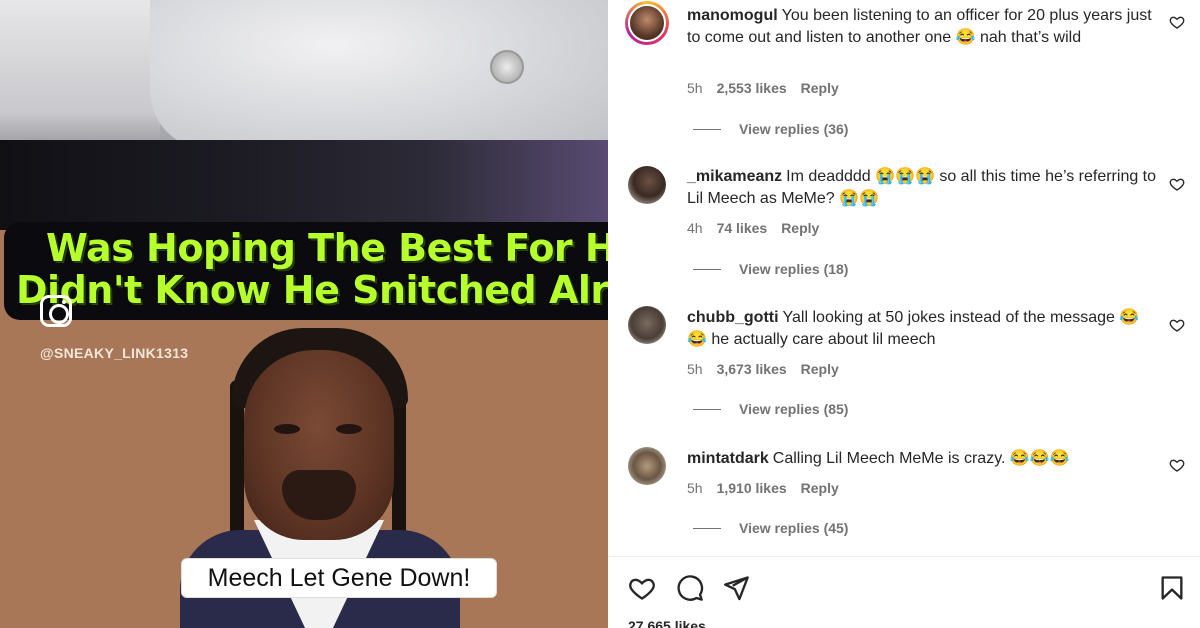 The height and width of the screenshot is (628, 1200). What do you see at coordinates (695, 228) in the screenshot?
I see `comment-time: 4h` at bounding box center [695, 228].